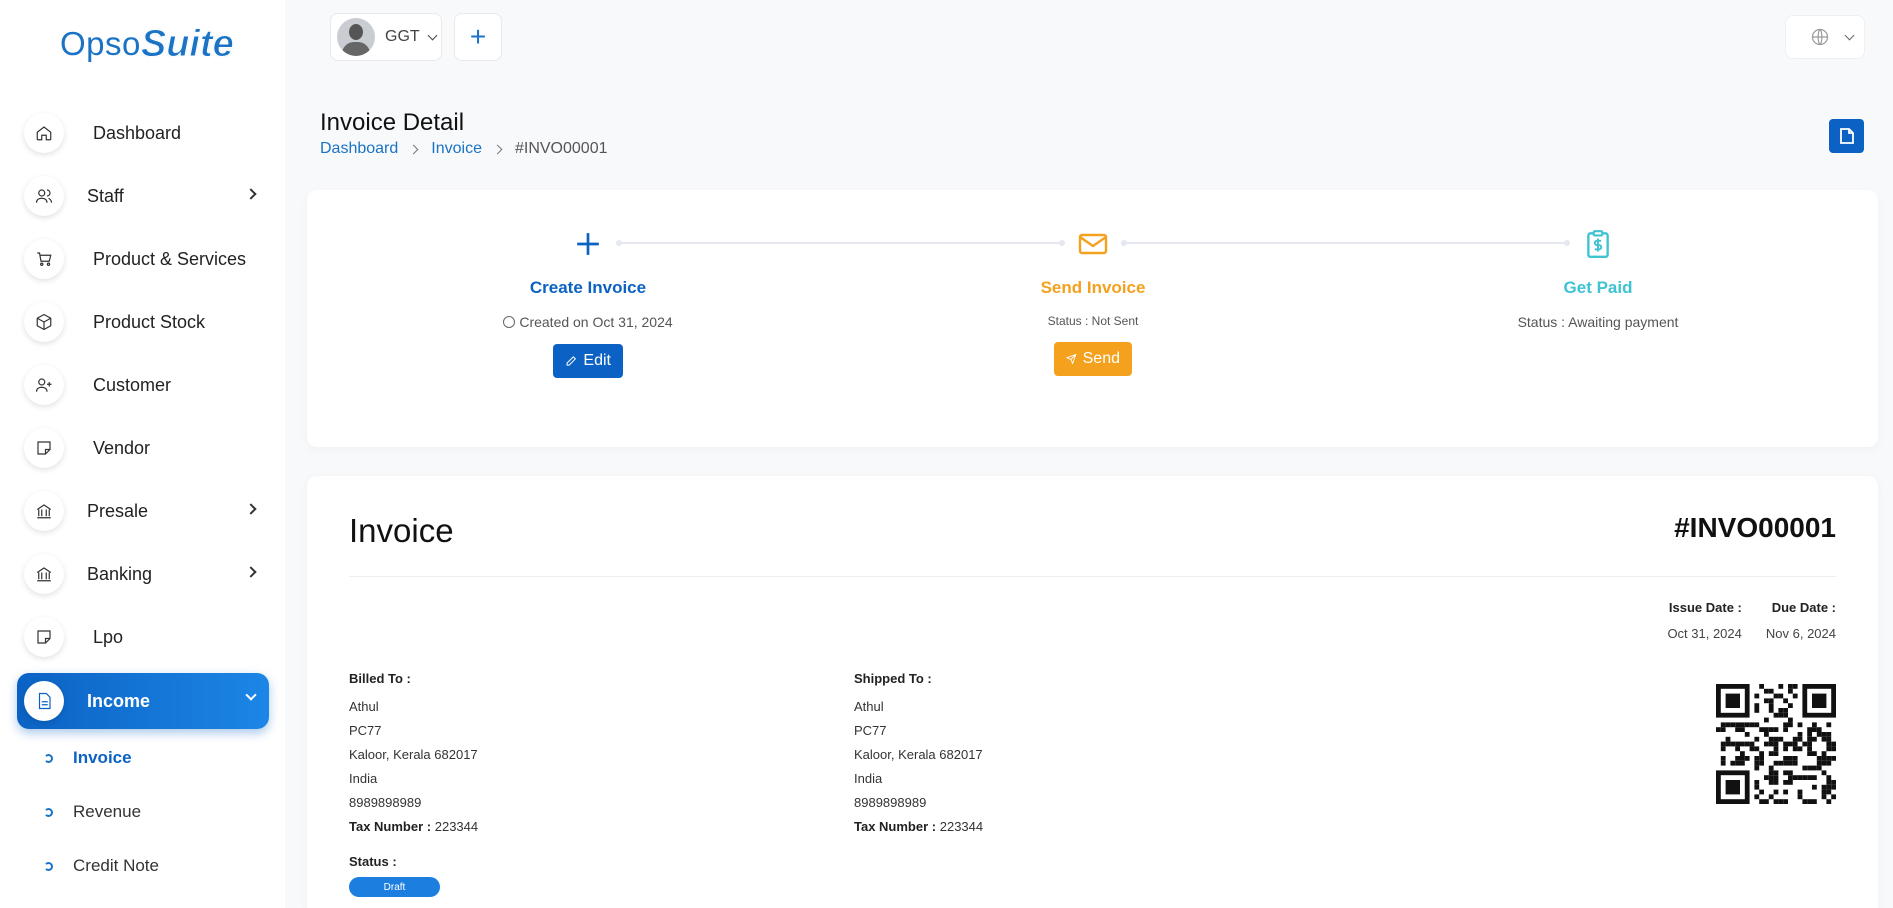 The height and width of the screenshot is (908, 1893). I want to click on shipped-country: India, so click(868, 778).